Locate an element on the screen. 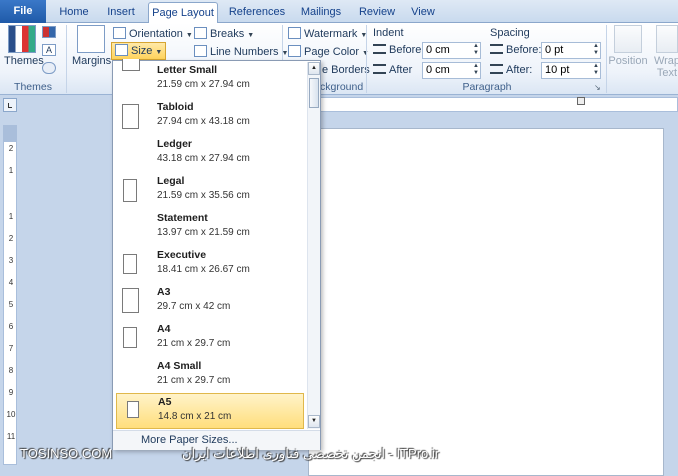 The width and height of the screenshot is (678, 476). tab-file: File is located at coordinates (23, 11).